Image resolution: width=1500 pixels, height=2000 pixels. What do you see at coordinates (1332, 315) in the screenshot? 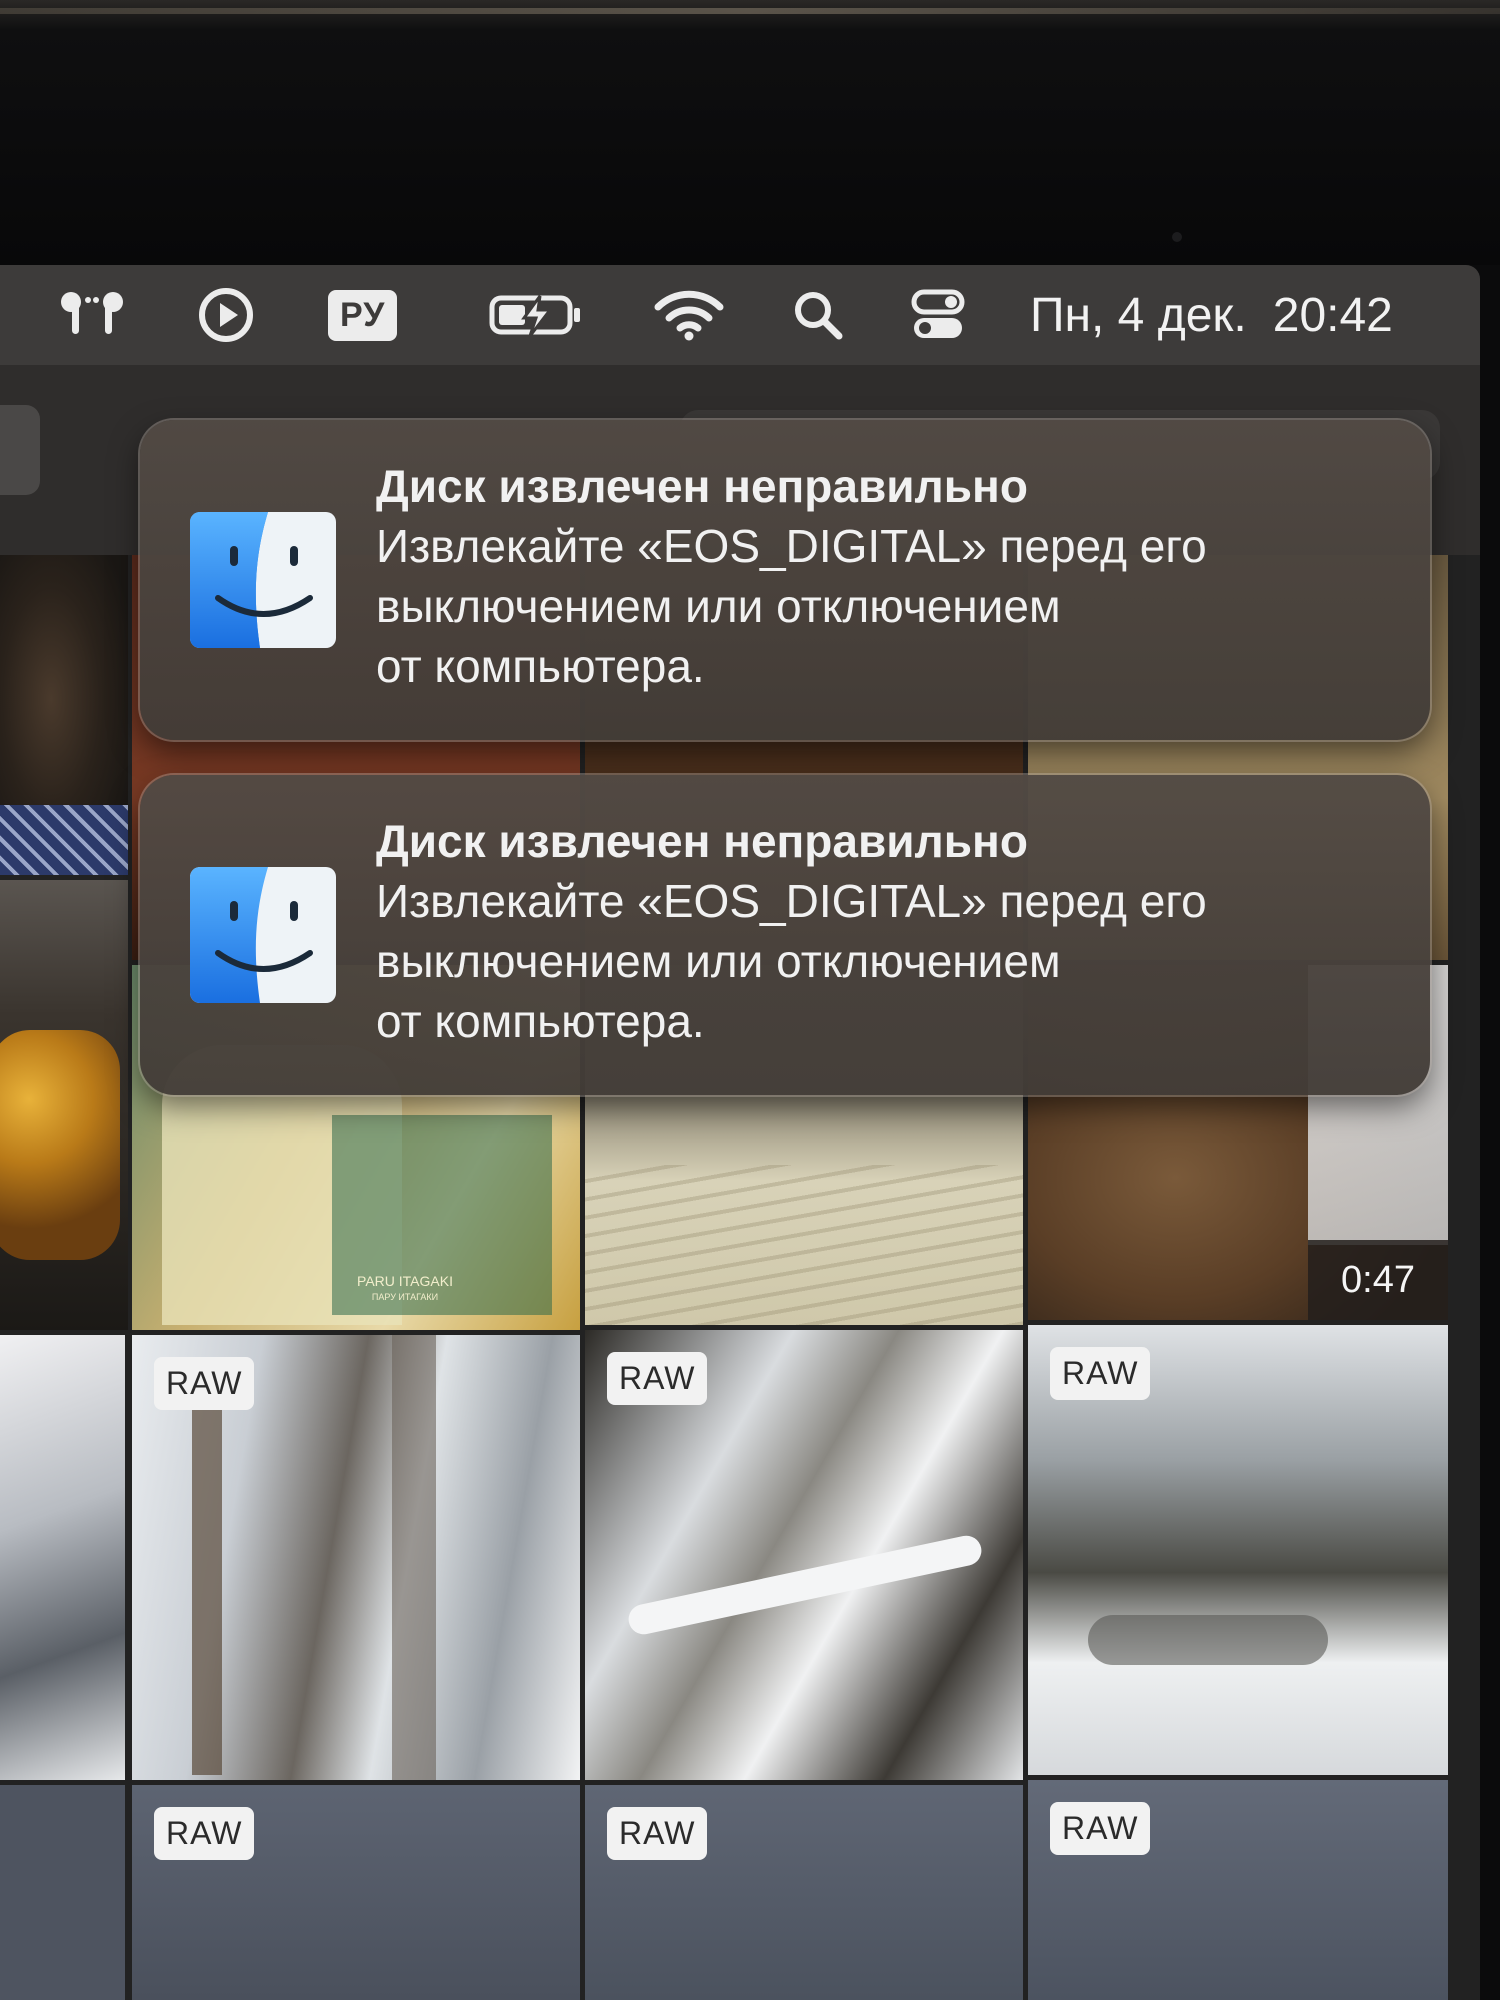
I see `time-label: 20:42` at bounding box center [1332, 315].